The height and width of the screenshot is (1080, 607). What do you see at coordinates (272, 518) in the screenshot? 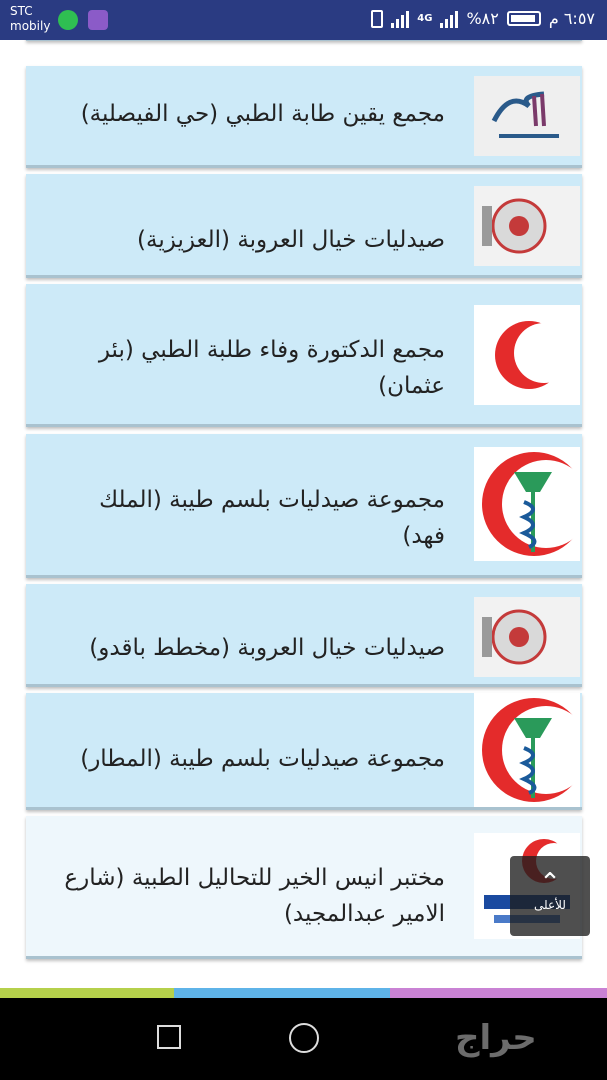
I see `listing-title: مجموعة صيدليات بلسم طيبة (الملك فهد)` at bounding box center [272, 518].